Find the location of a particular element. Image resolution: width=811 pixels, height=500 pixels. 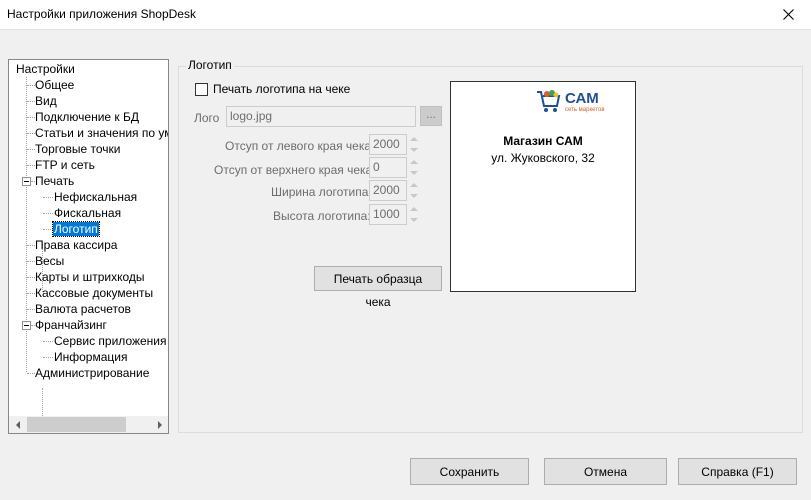

tree-item-view: Вид is located at coordinates (46, 101).